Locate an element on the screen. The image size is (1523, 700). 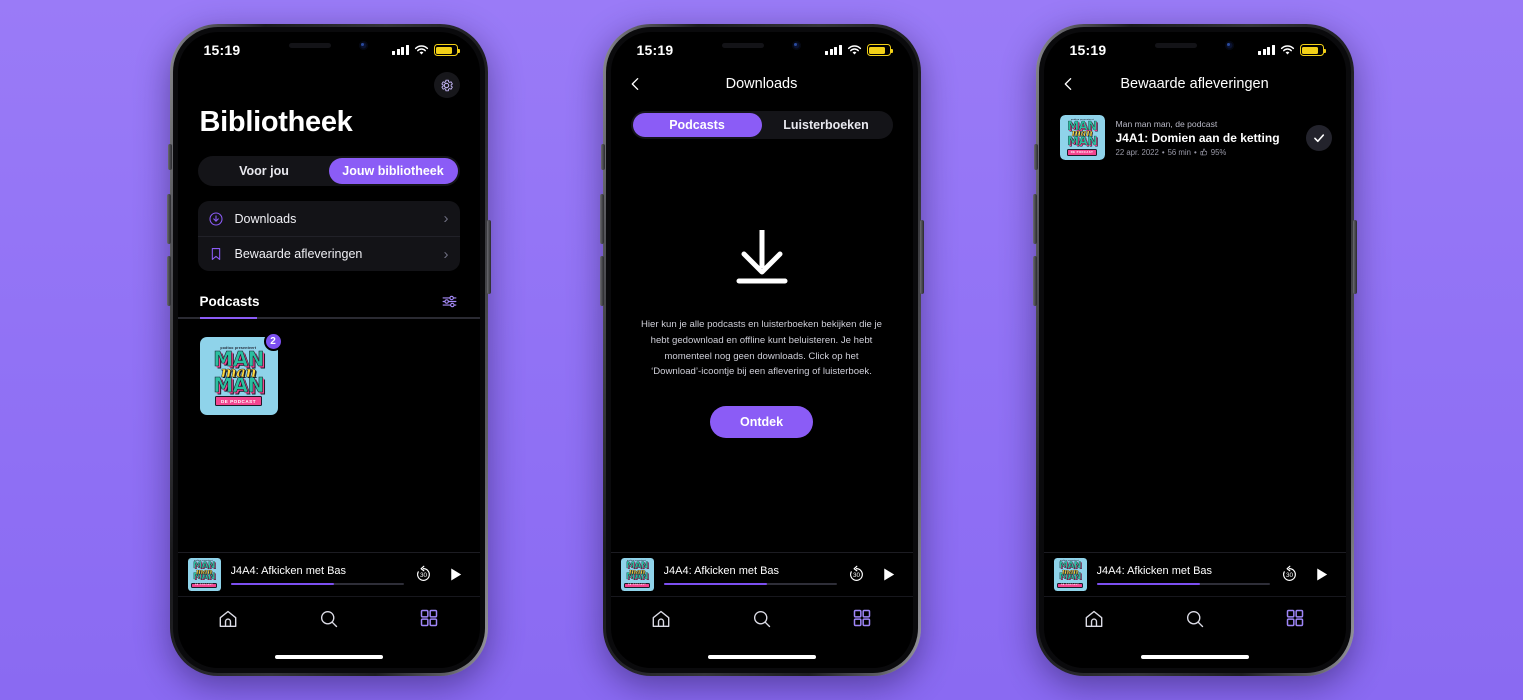
episode-saved-toggle is located at coordinates (1318, 137).